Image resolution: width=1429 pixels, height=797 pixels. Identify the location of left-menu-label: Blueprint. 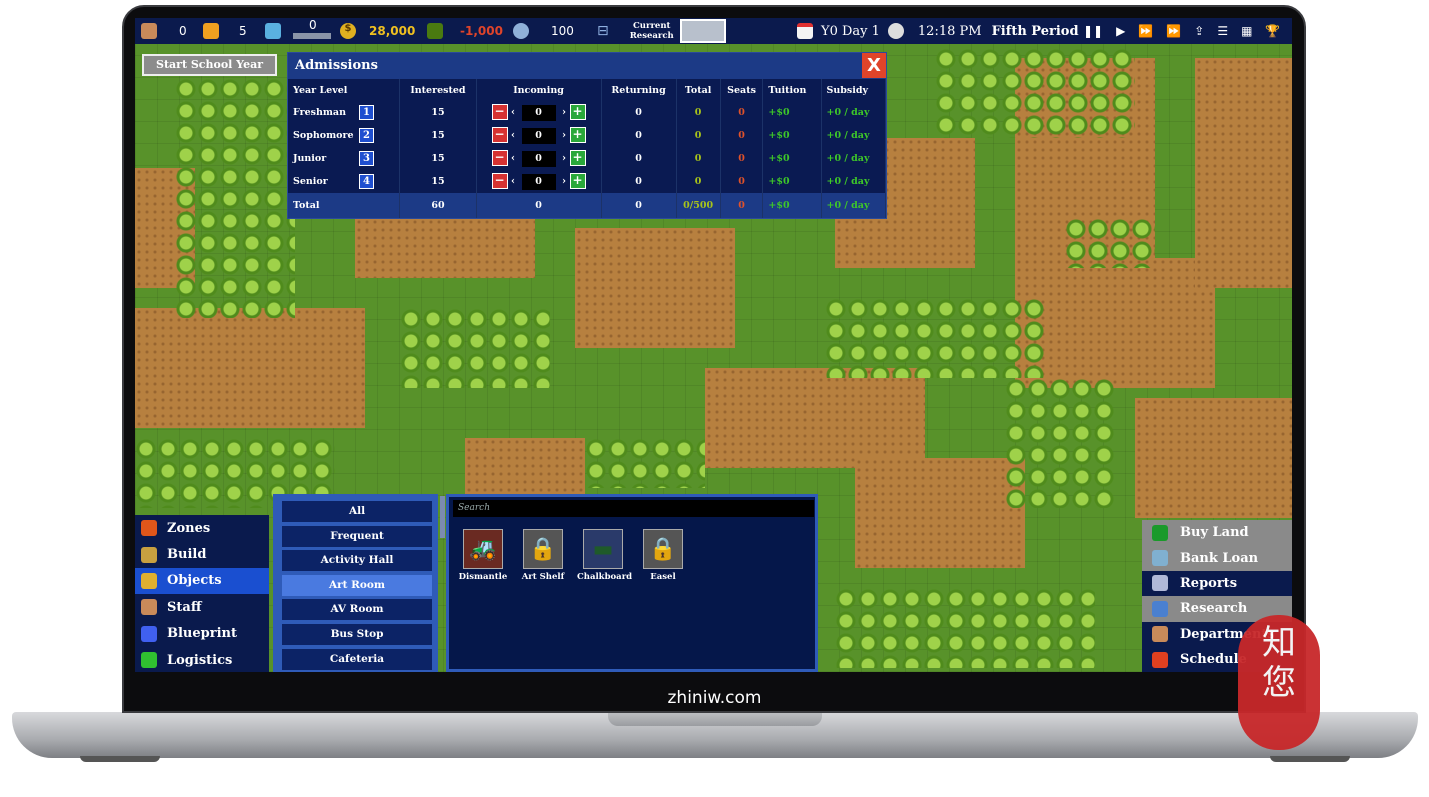
(202, 634).